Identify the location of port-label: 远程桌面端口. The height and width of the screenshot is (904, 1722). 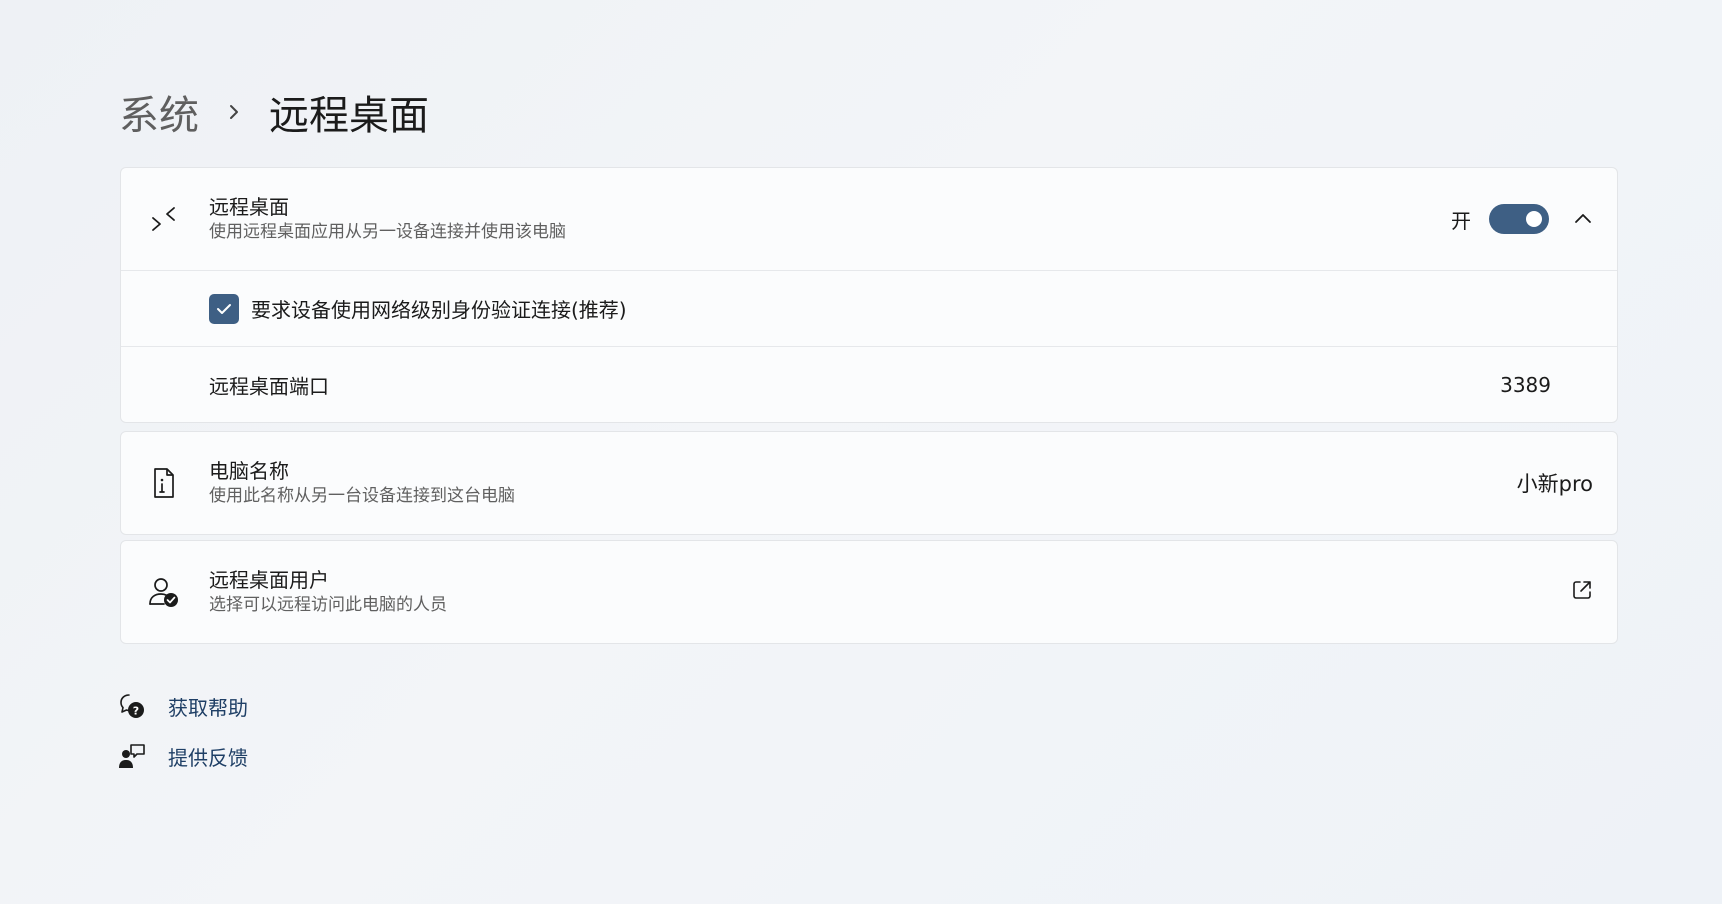
(269, 386).